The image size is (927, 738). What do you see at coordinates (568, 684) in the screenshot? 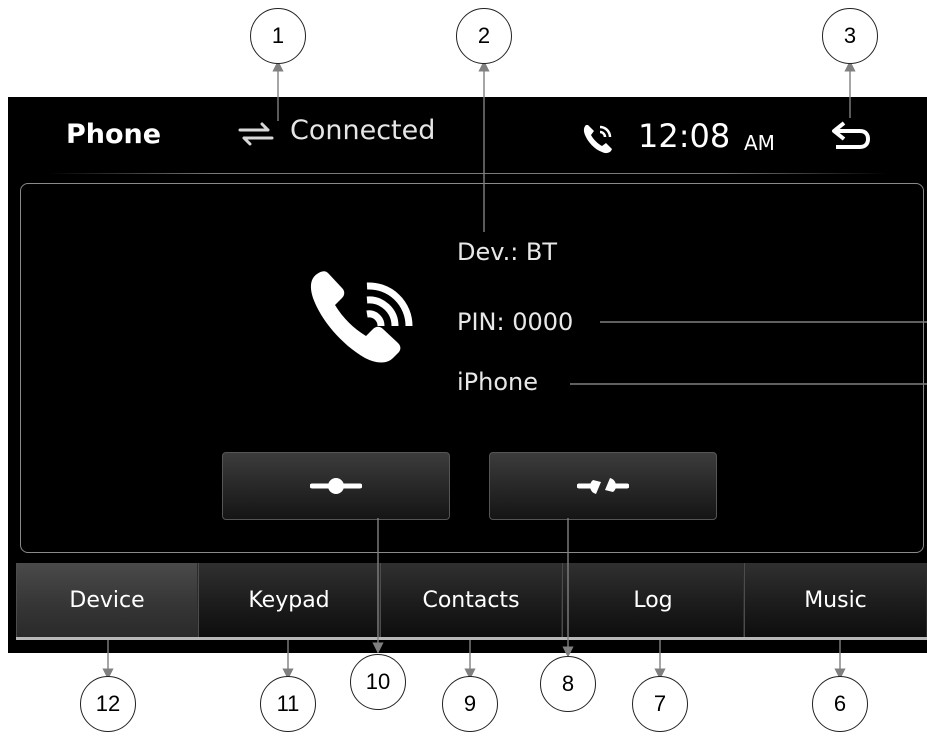
I see `callout-8: 8` at bounding box center [568, 684].